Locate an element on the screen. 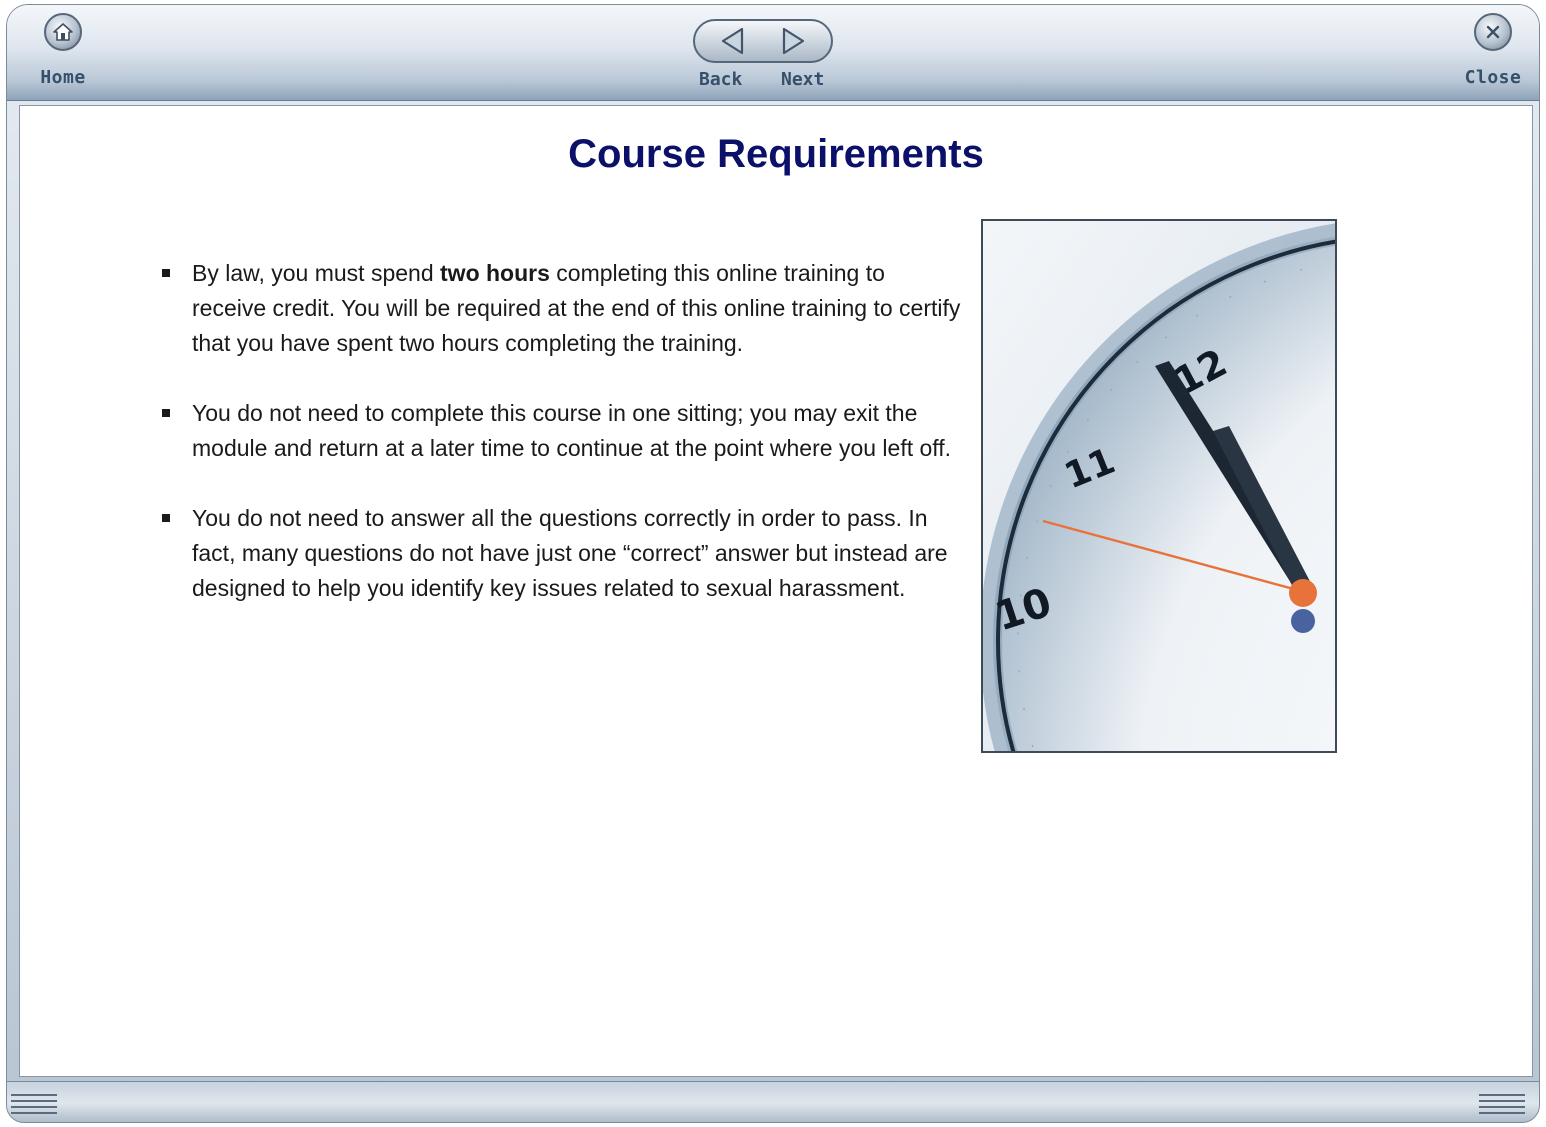 The height and width of the screenshot is (1127, 1546). next-arrow-icon is located at coordinates (793, 41).